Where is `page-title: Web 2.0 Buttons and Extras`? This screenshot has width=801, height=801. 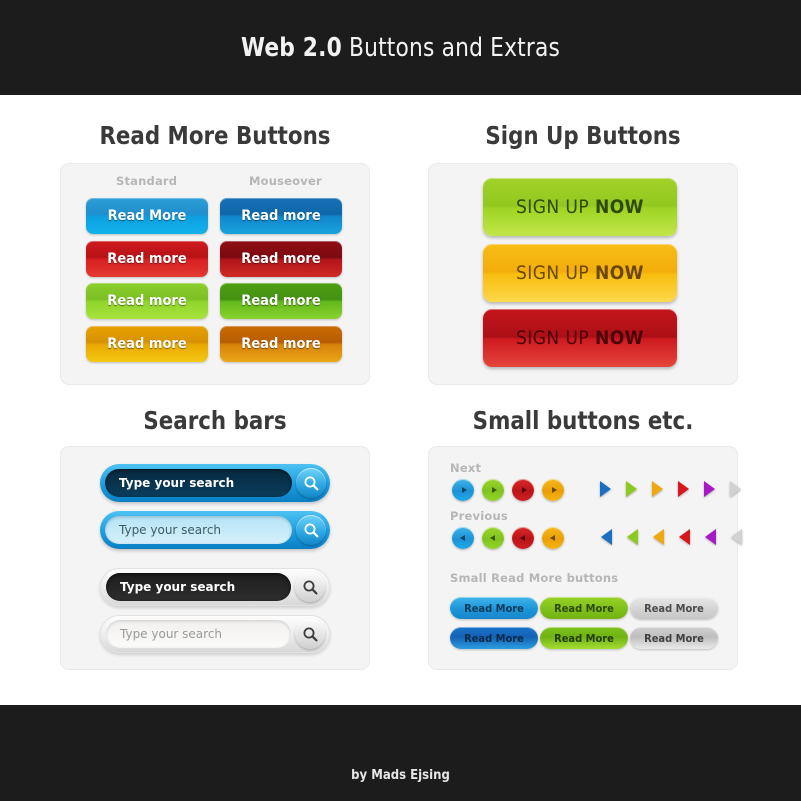
page-title: Web 2.0 Buttons and Extras is located at coordinates (400, 48).